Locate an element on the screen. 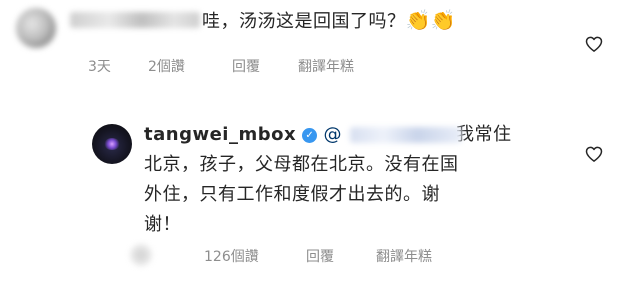  comment-body: 哇，汤汤这是回国了吗？ is located at coordinates (304, 21).